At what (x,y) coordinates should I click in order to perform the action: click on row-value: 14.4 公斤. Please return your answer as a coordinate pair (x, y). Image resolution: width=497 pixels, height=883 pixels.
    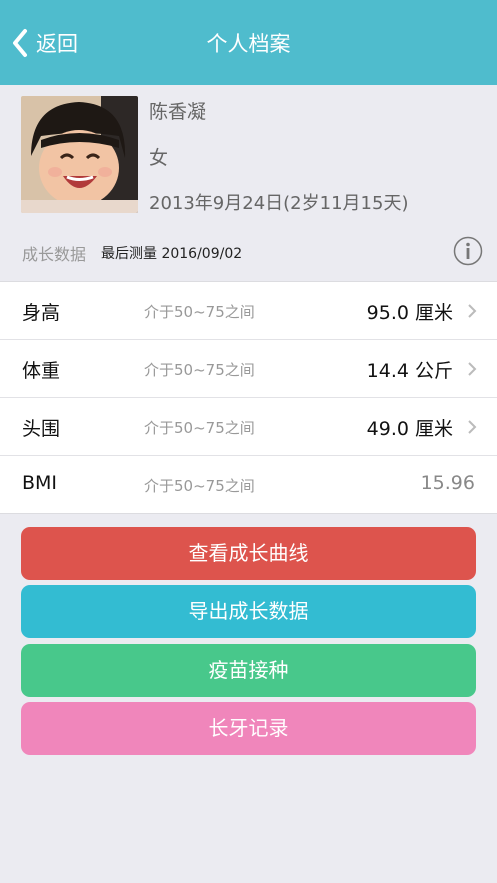
    Looking at the image, I should click on (409, 371).